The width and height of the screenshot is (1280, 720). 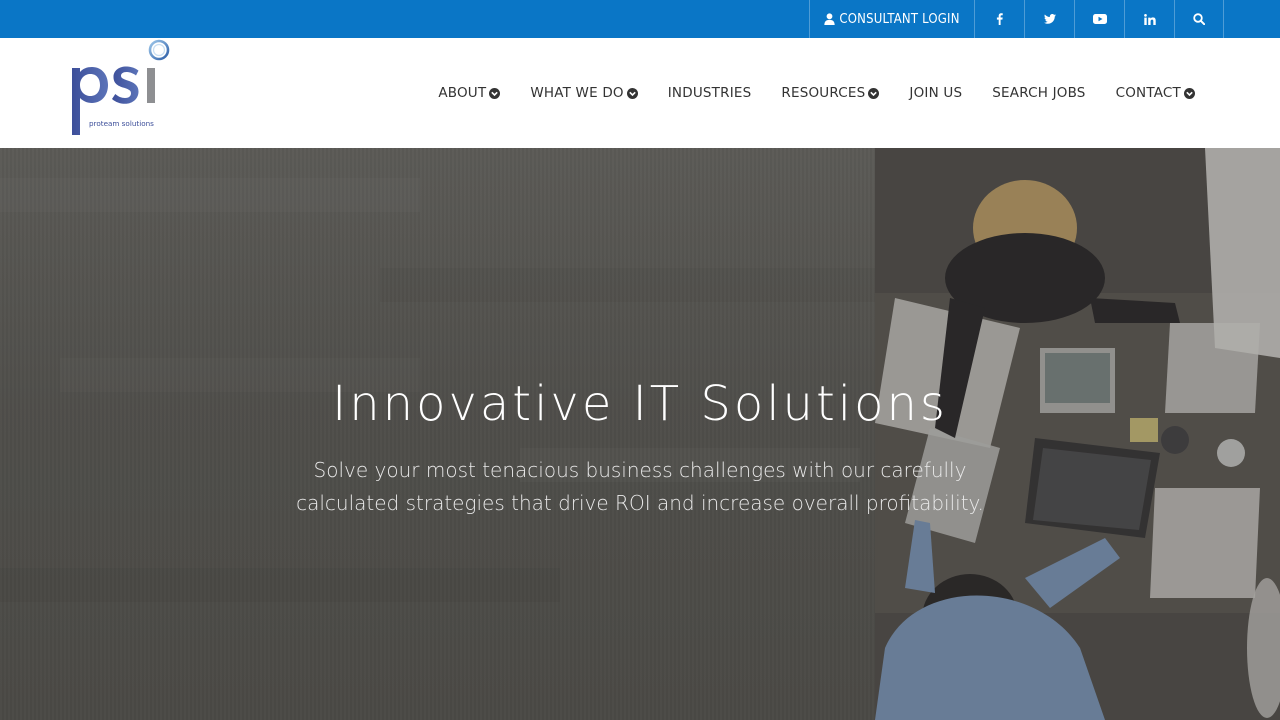 I want to click on twitter-icon, so click(x=1049, y=19).